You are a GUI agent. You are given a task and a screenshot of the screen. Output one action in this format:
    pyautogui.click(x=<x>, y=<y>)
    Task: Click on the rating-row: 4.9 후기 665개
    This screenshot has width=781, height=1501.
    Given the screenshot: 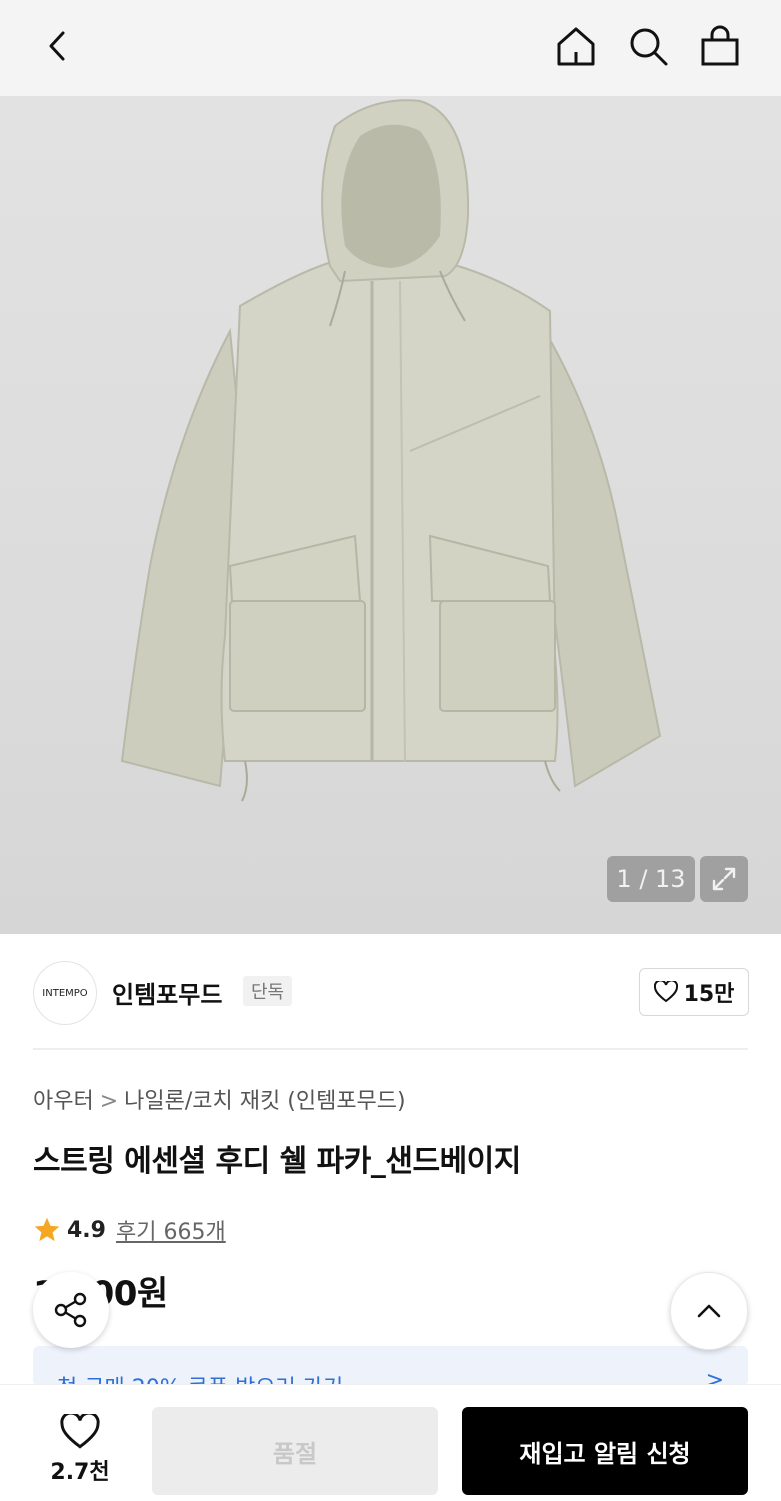 What is the action you would take?
    pyautogui.click(x=129, y=1230)
    